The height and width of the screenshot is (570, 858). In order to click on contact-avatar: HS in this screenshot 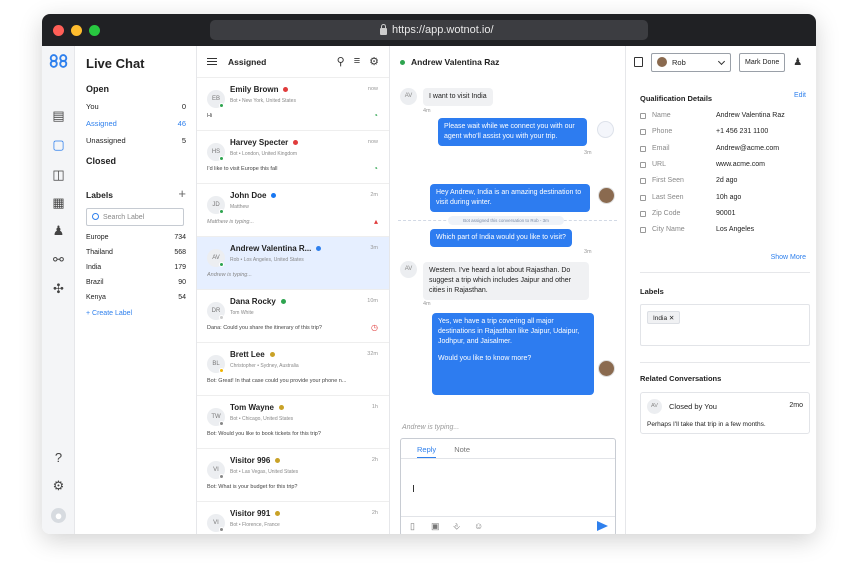, I will do `click(216, 152)`.